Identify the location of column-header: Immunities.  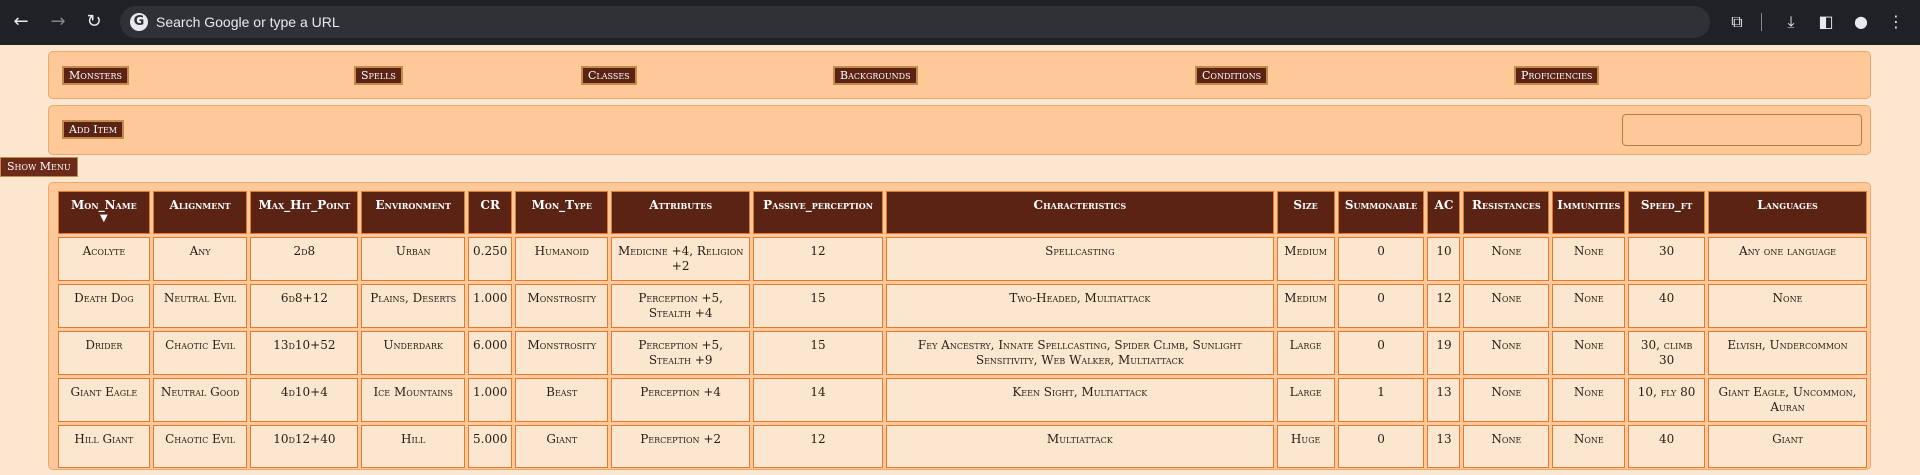
(1589, 212).